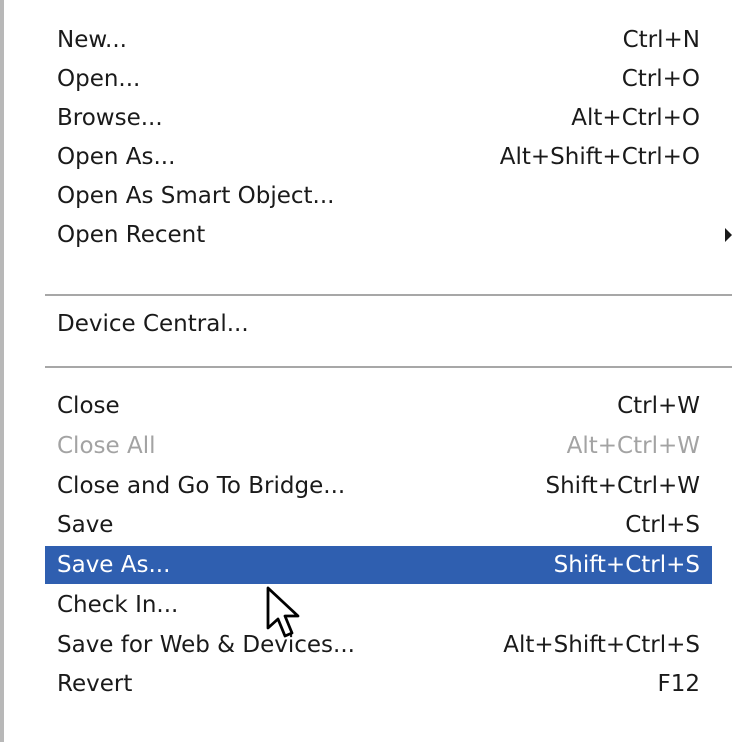 The height and width of the screenshot is (742, 732). I want to click on menu-item-label: Close All, so click(106, 446).